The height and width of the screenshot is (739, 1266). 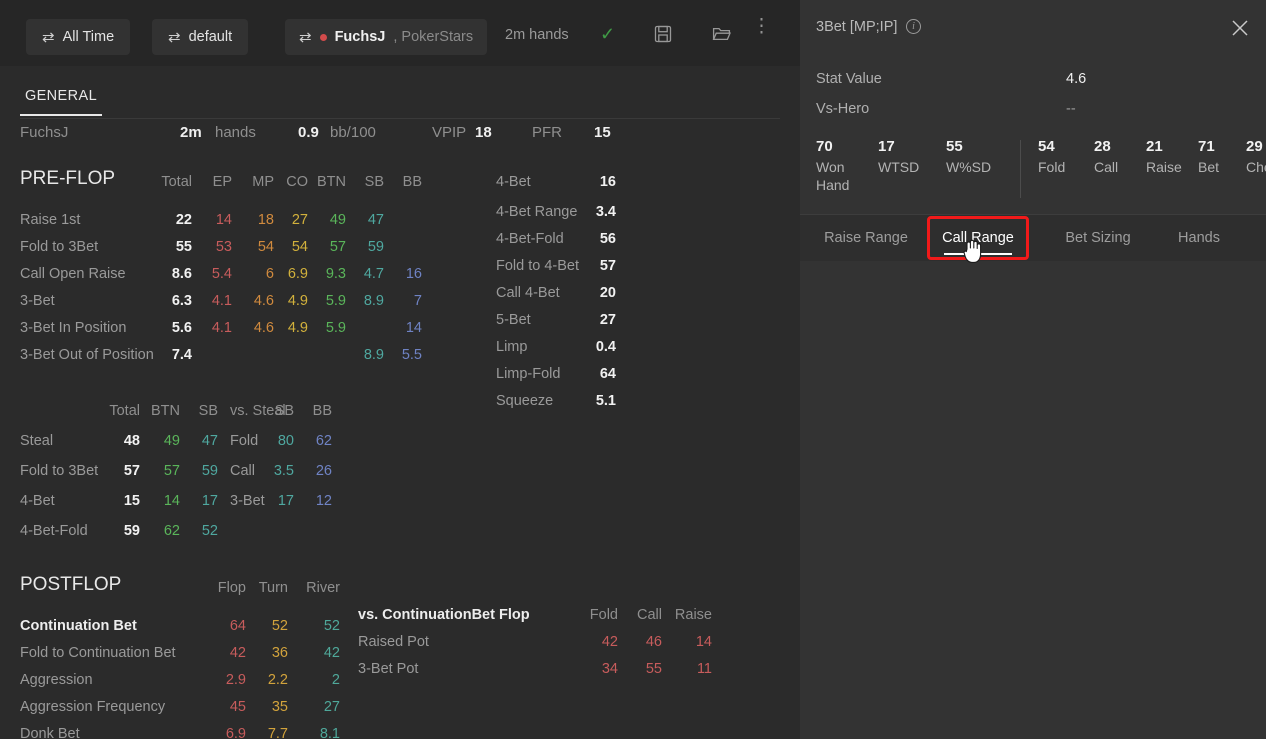 I want to click on stat-cell: 47, so click(x=375, y=220).